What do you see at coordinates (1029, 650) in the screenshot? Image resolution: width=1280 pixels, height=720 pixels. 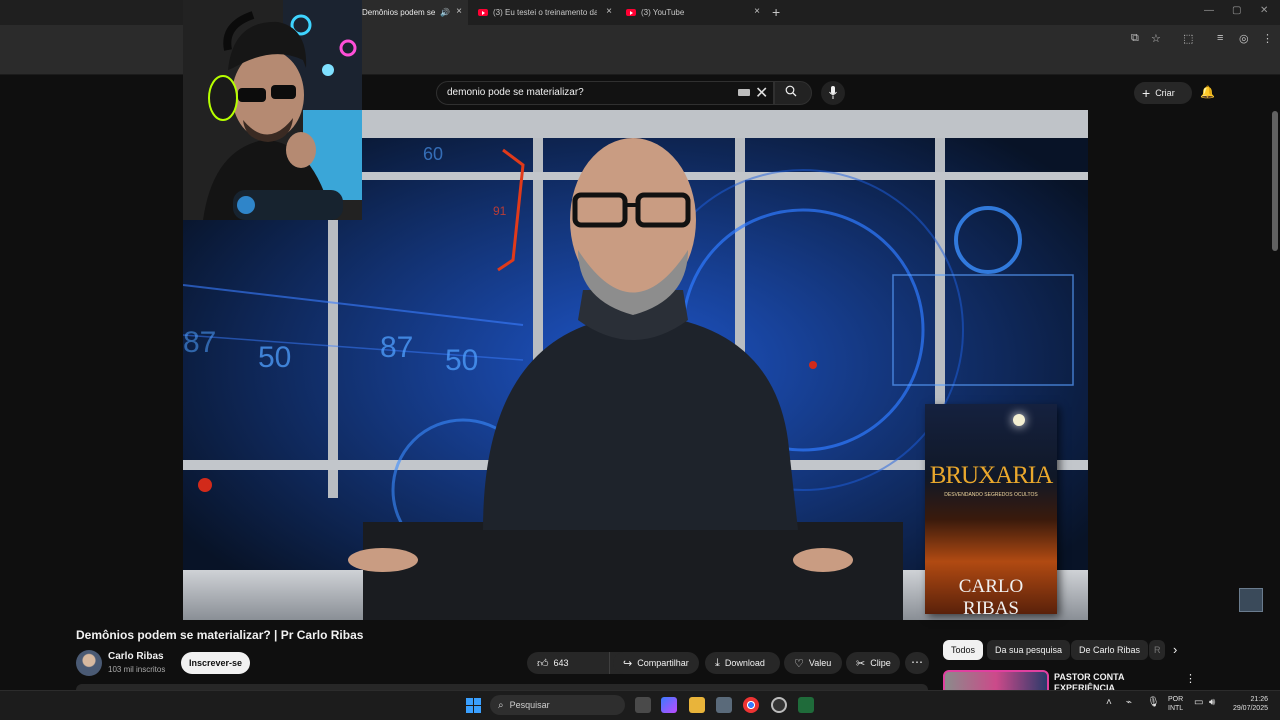 I see `chip-from-search: Da sua pesquisa` at bounding box center [1029, 650].